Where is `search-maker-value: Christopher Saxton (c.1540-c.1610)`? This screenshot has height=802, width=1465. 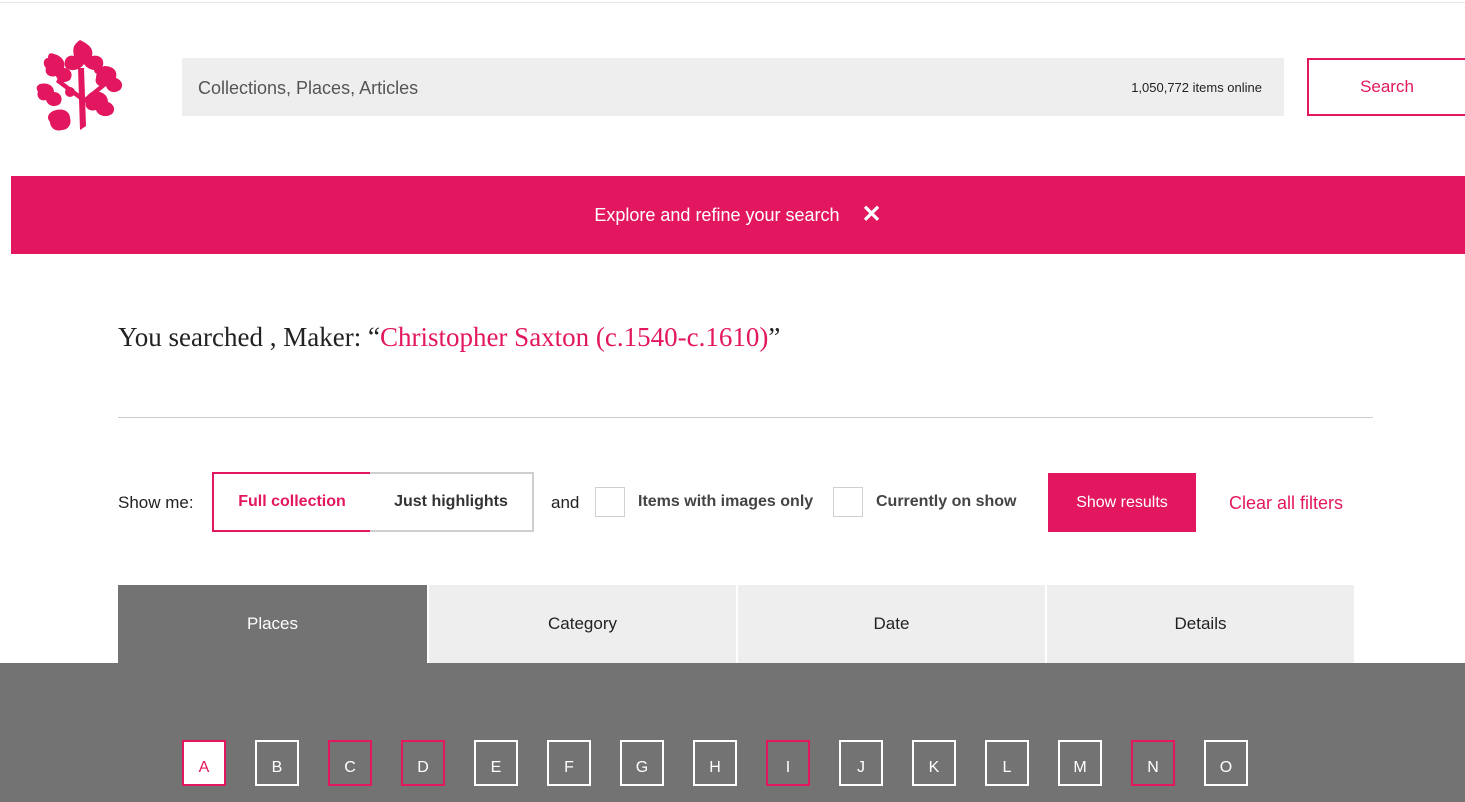
search-maker-value: Christopher Saxton (c.1540-c.1610) is located at coordinates (574, 337).